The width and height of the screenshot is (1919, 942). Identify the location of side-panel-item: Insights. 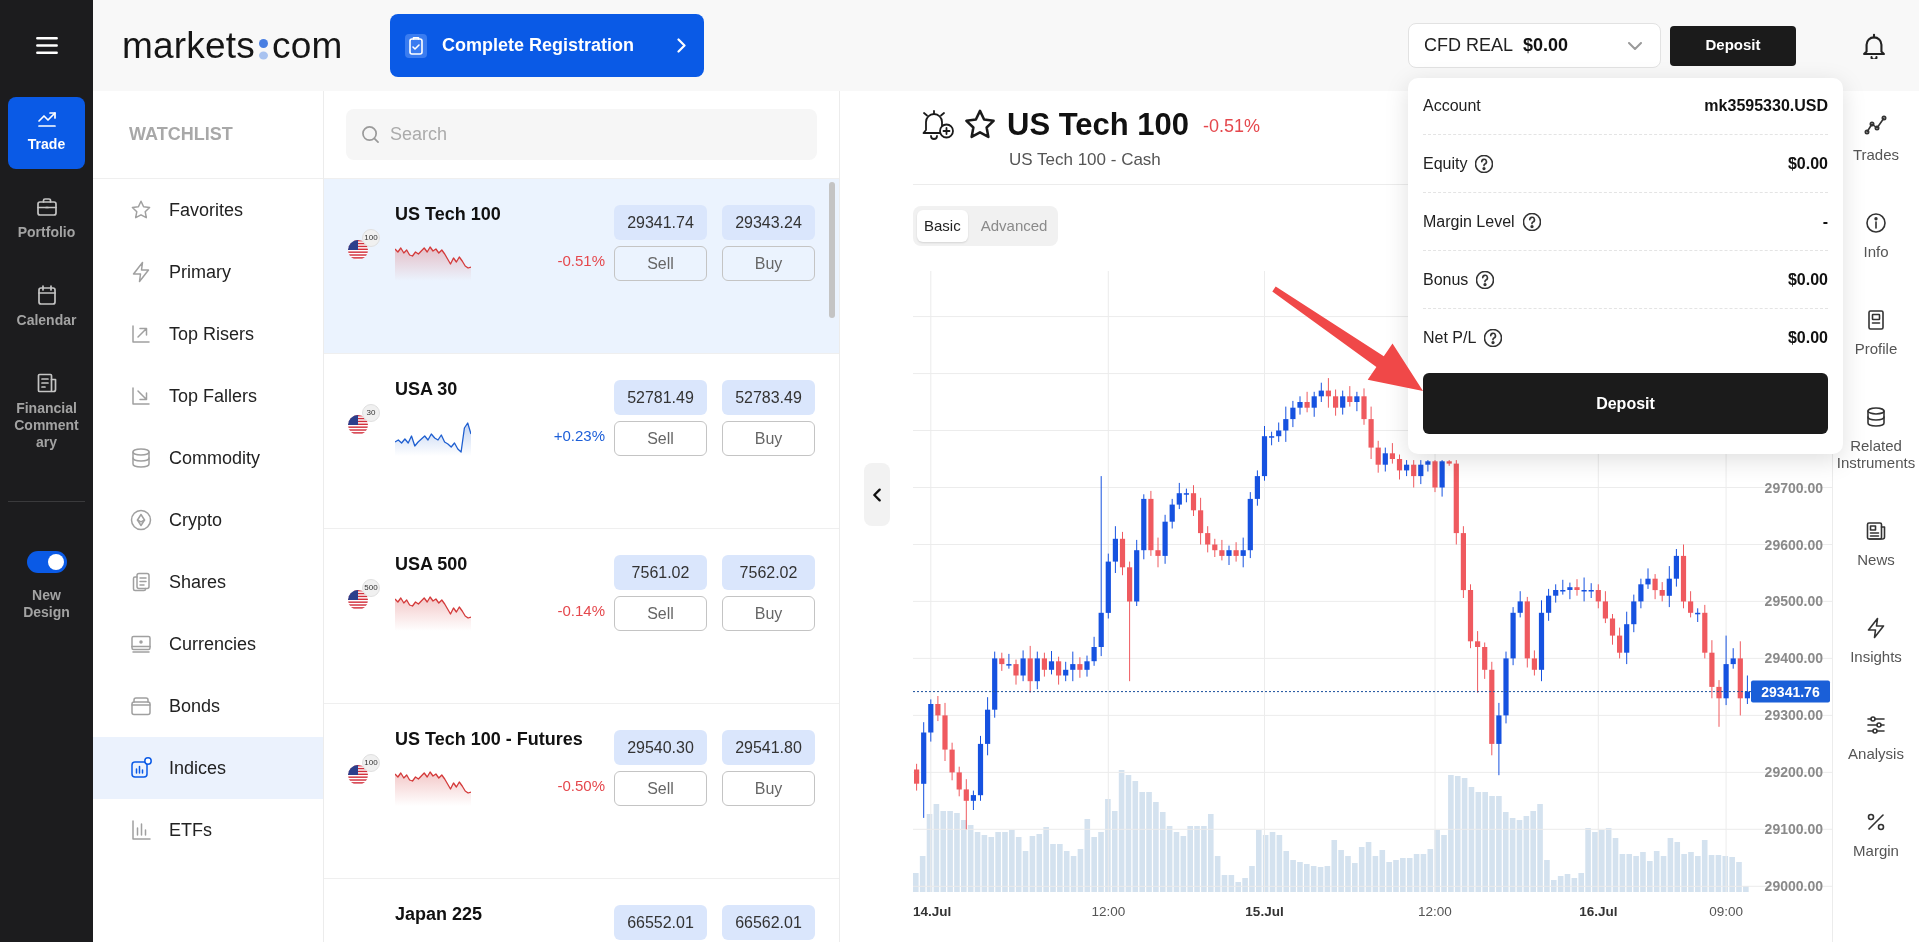
(1876, 640).